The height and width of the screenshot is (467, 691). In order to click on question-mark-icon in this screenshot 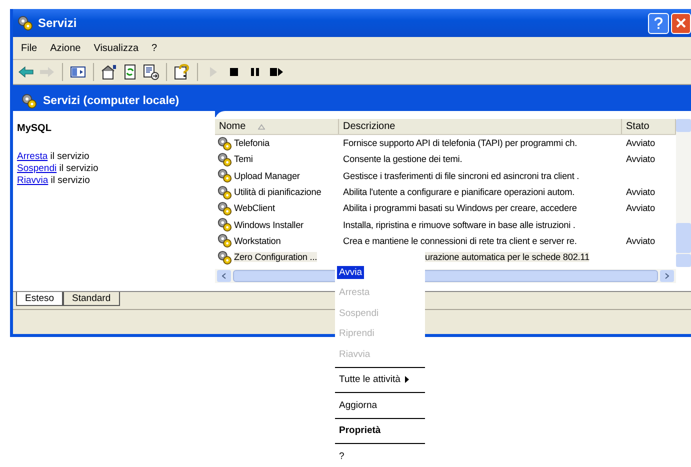, I will do `click(658, 23)`.